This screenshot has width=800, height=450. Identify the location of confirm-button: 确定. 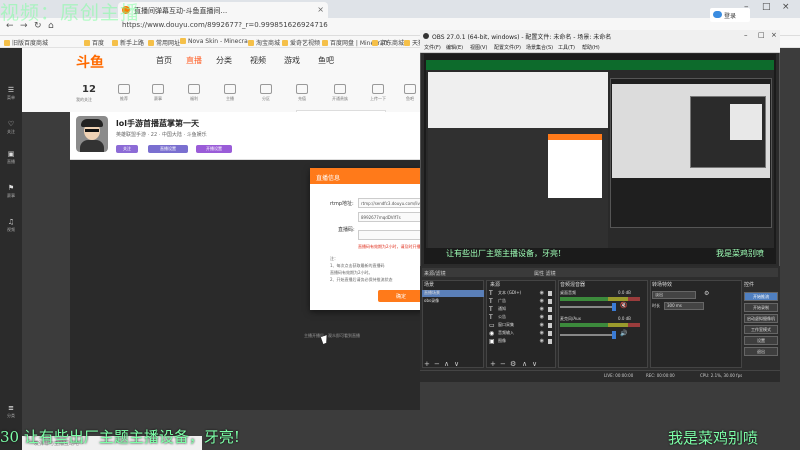
(401, 296).